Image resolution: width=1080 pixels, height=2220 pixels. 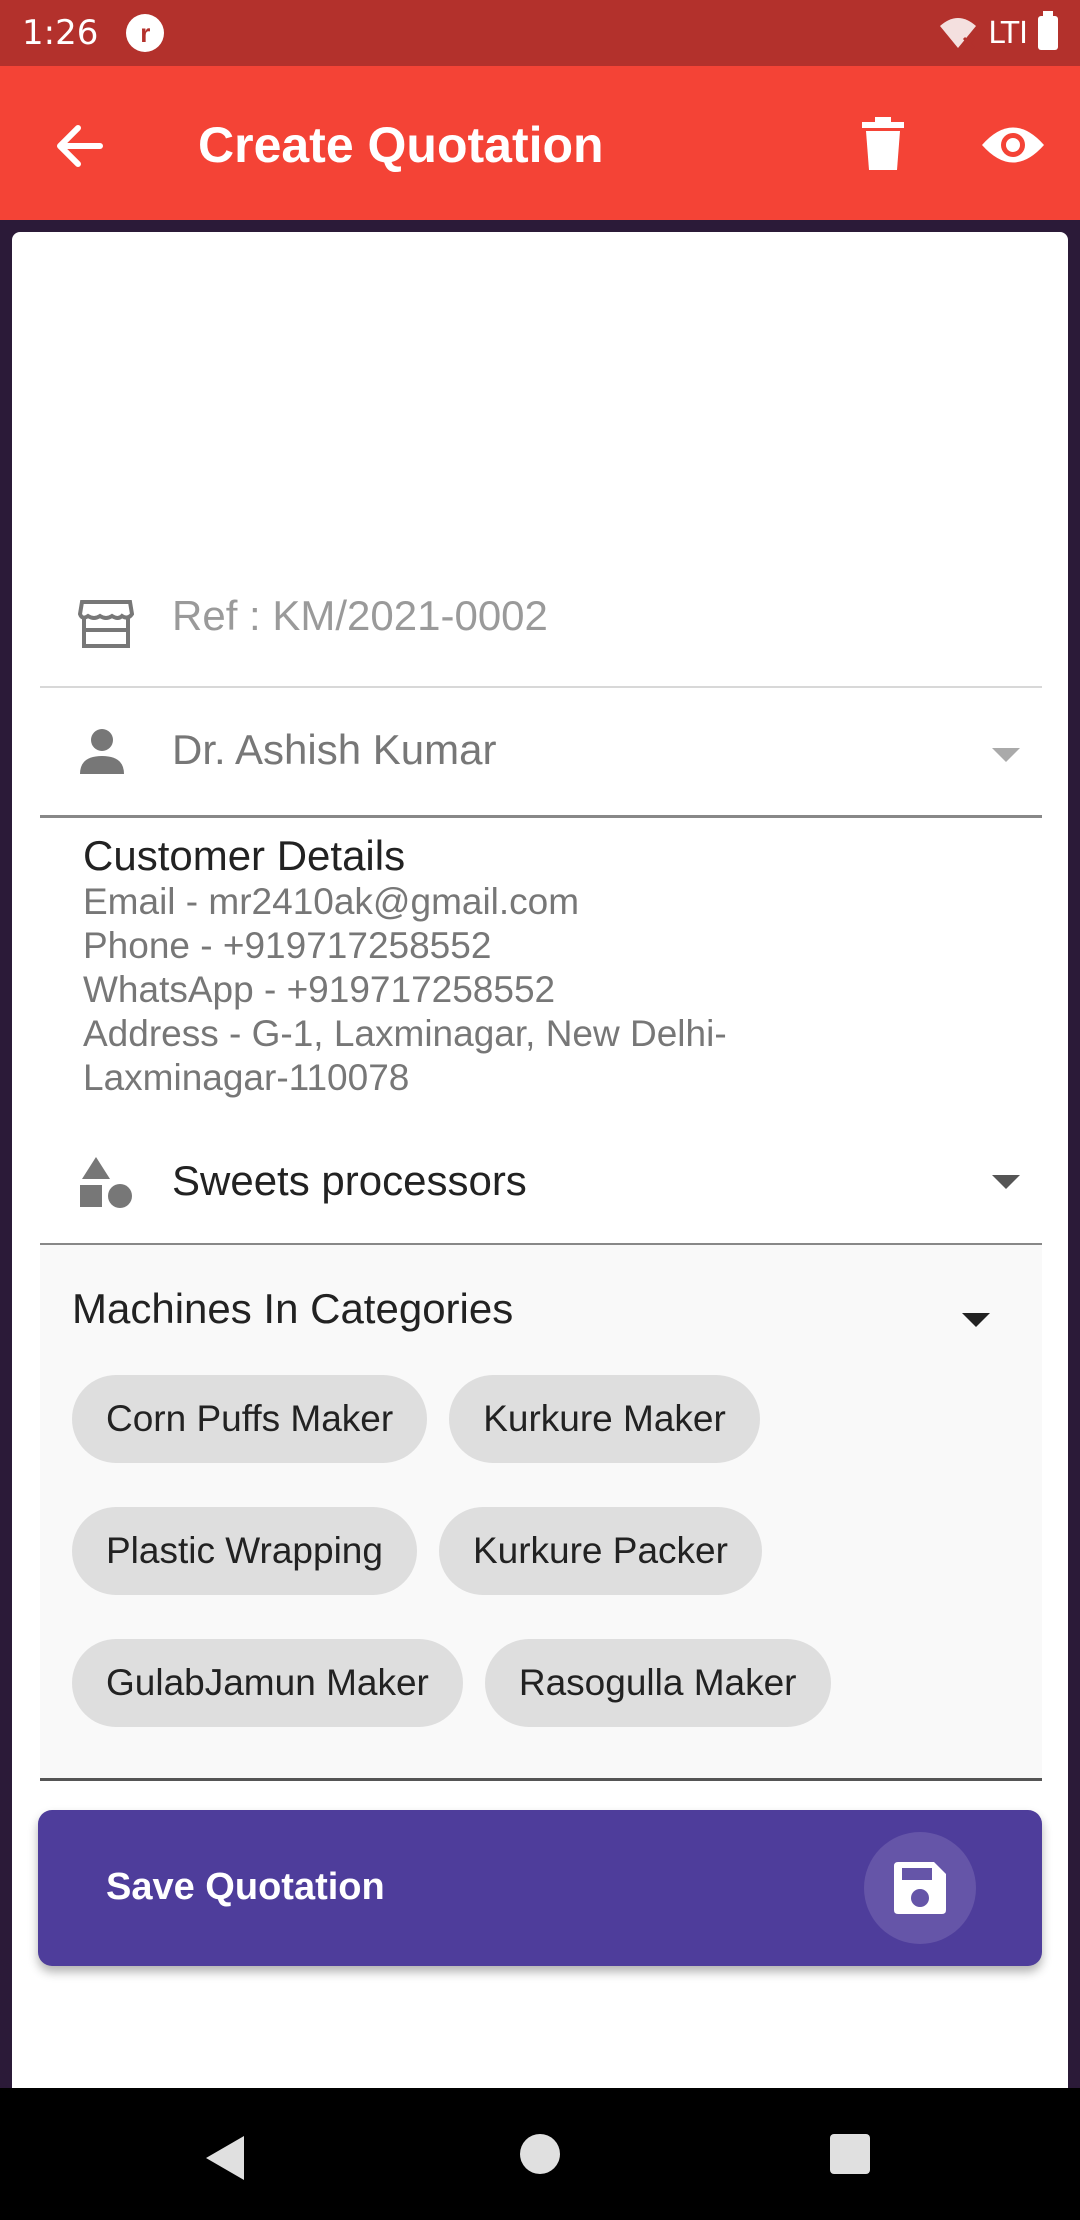 What do you see at coordinates (225, 2158) in the screenshot?
I see `nav-back-icon` at bounding box center [225, 2158].